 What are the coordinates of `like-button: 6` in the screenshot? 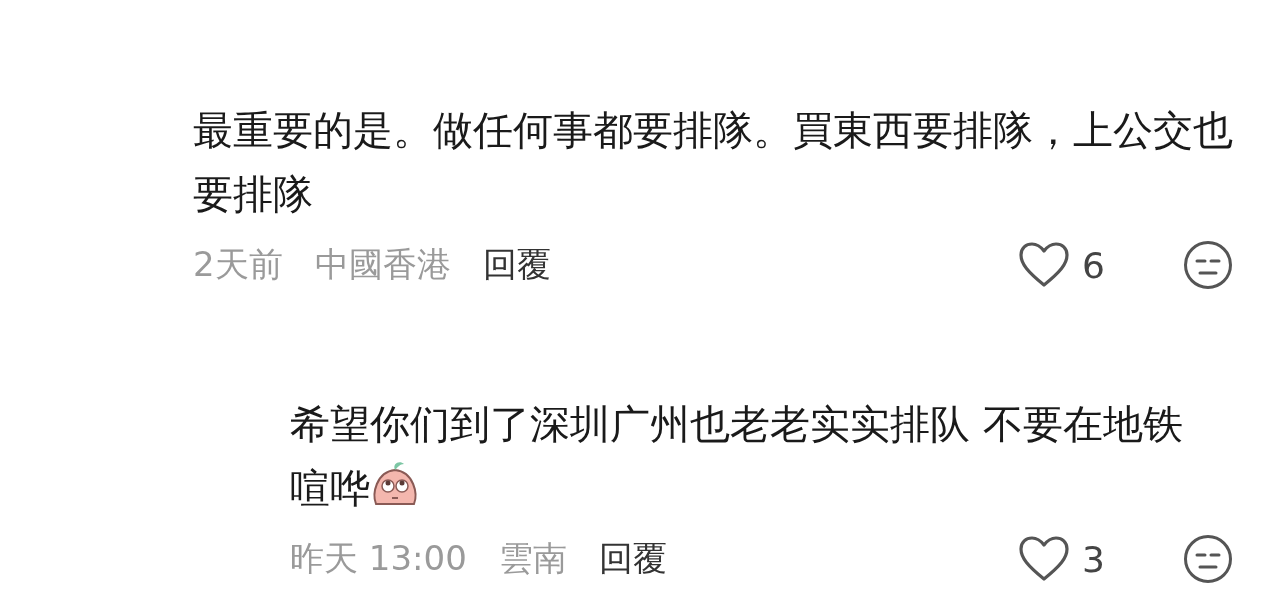 It's located at (1100, 265).